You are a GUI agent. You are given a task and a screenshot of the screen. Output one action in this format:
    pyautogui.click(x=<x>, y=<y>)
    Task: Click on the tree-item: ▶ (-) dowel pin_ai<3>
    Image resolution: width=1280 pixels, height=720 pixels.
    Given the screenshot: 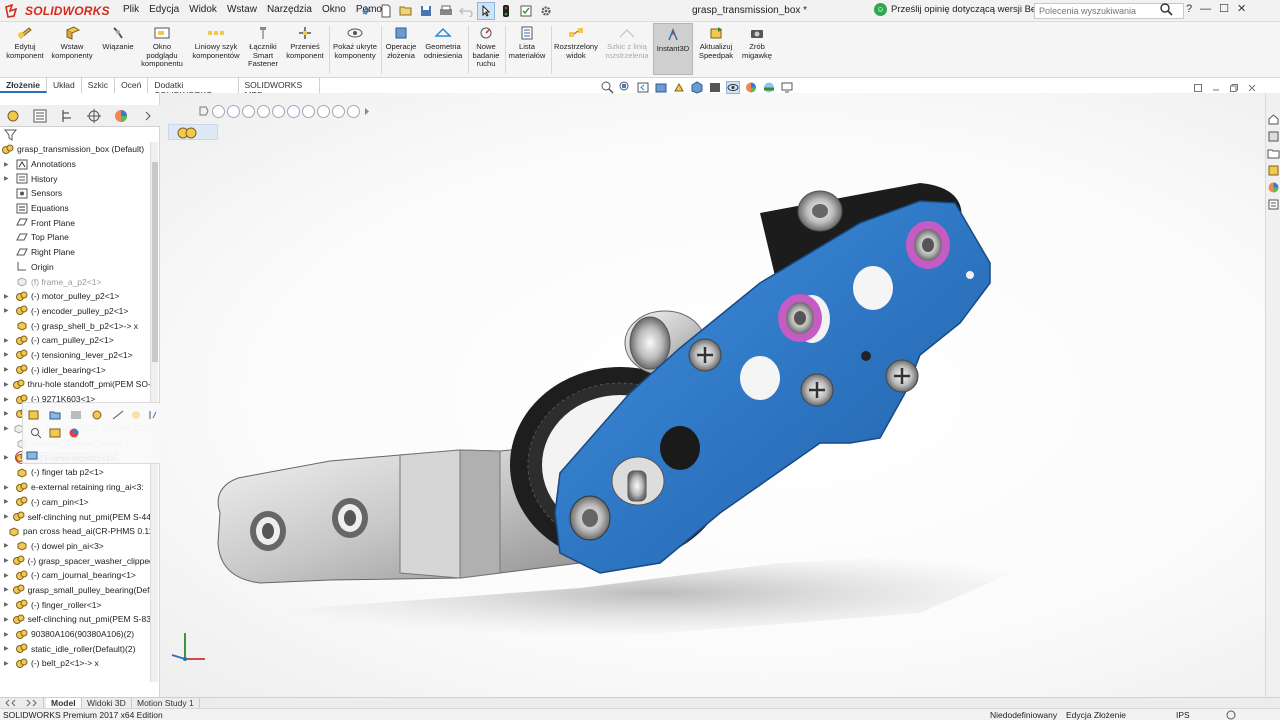 What is the action you would take?
    pyautogui.click(x=75, y=546)
    